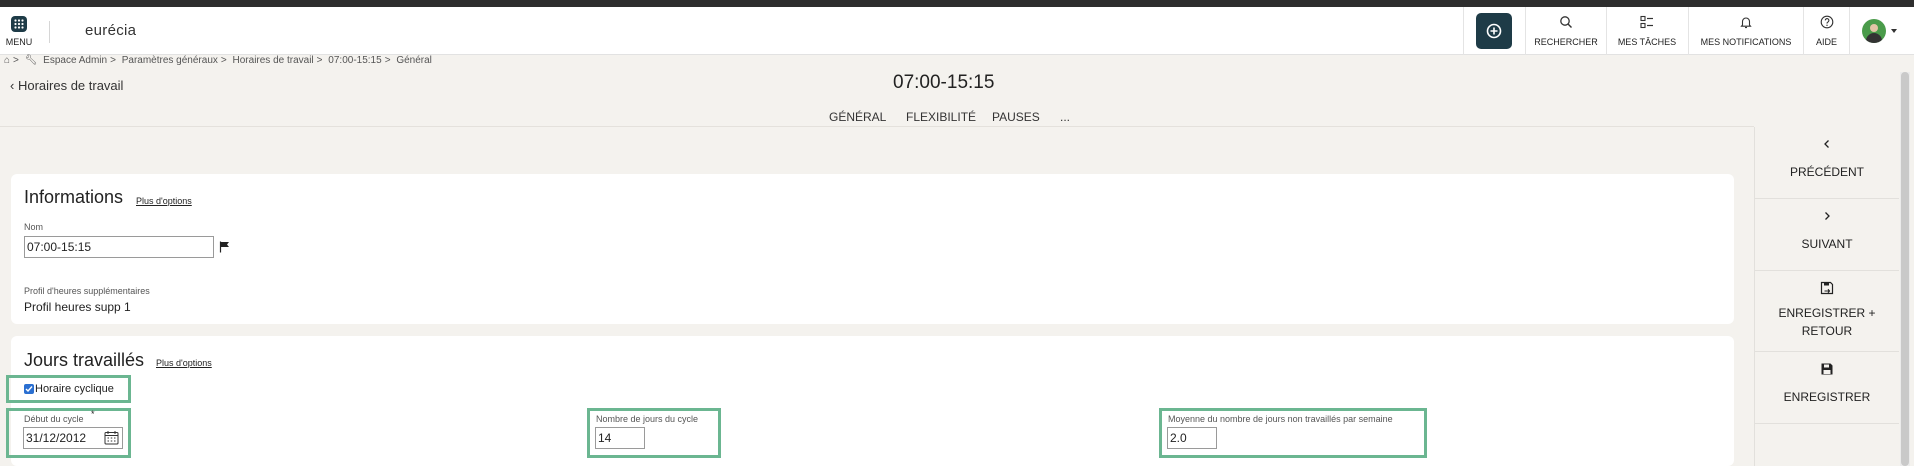  I want to click on top-strip, so click(957, 3).